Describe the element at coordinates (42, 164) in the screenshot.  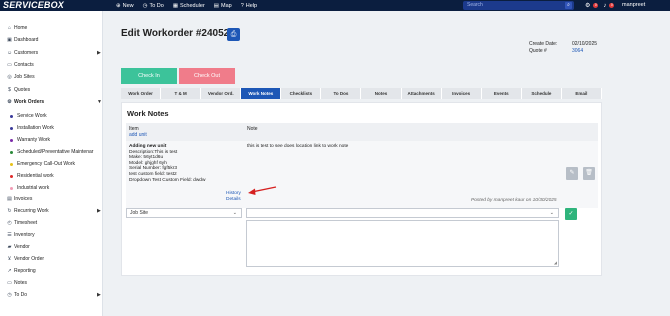
I see `sidebar-item-emergency: Emergency Call-Out Work` at that location.